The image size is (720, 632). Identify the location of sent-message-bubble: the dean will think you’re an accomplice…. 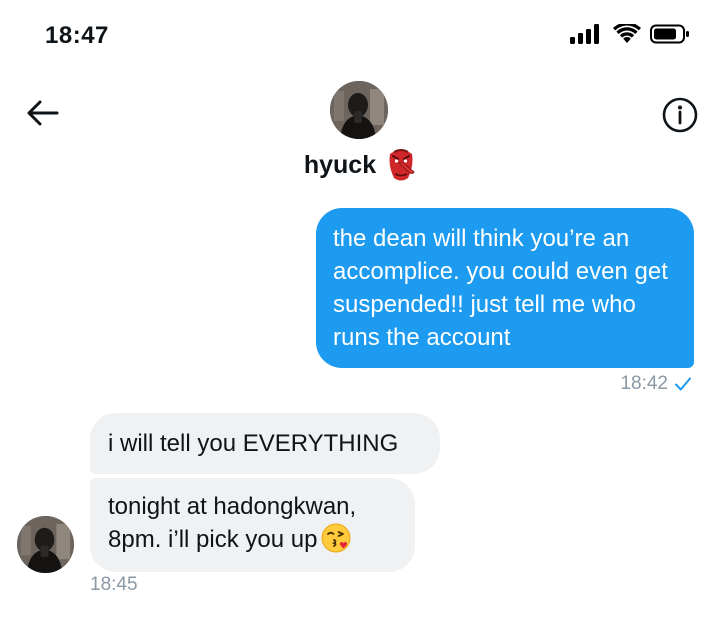
(505, 288).